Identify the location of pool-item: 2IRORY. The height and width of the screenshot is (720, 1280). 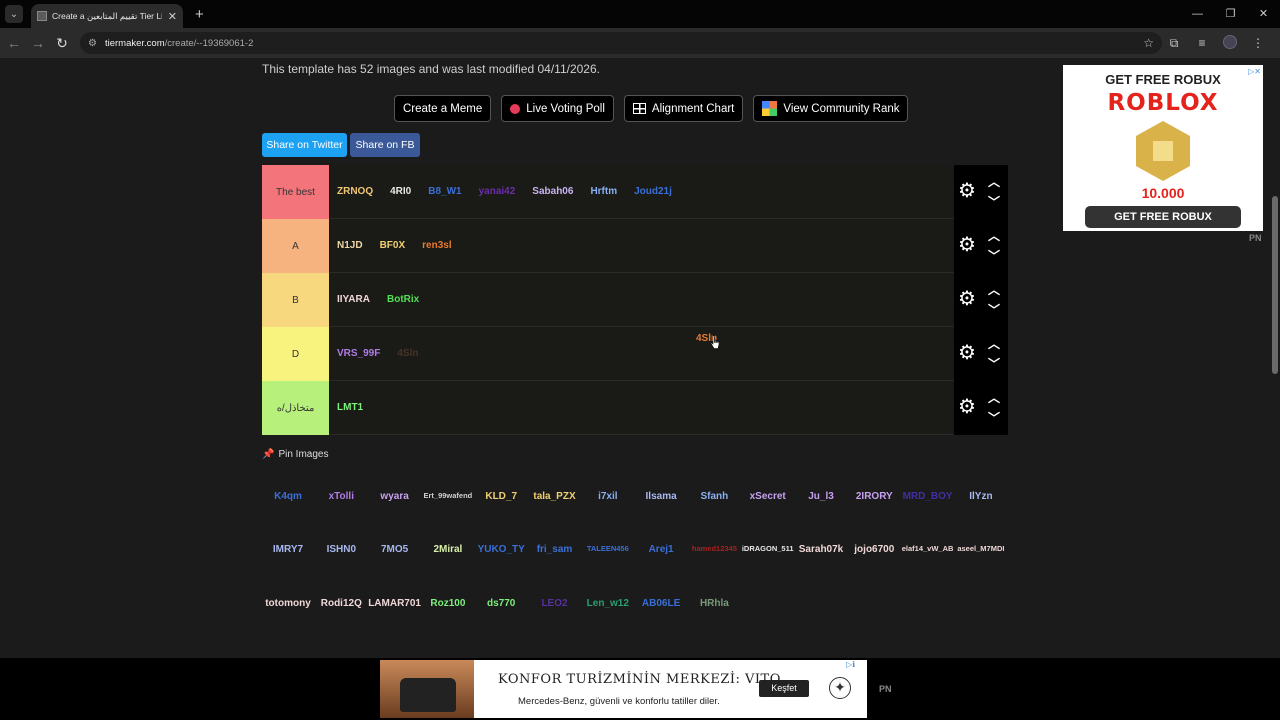
(874, 496).